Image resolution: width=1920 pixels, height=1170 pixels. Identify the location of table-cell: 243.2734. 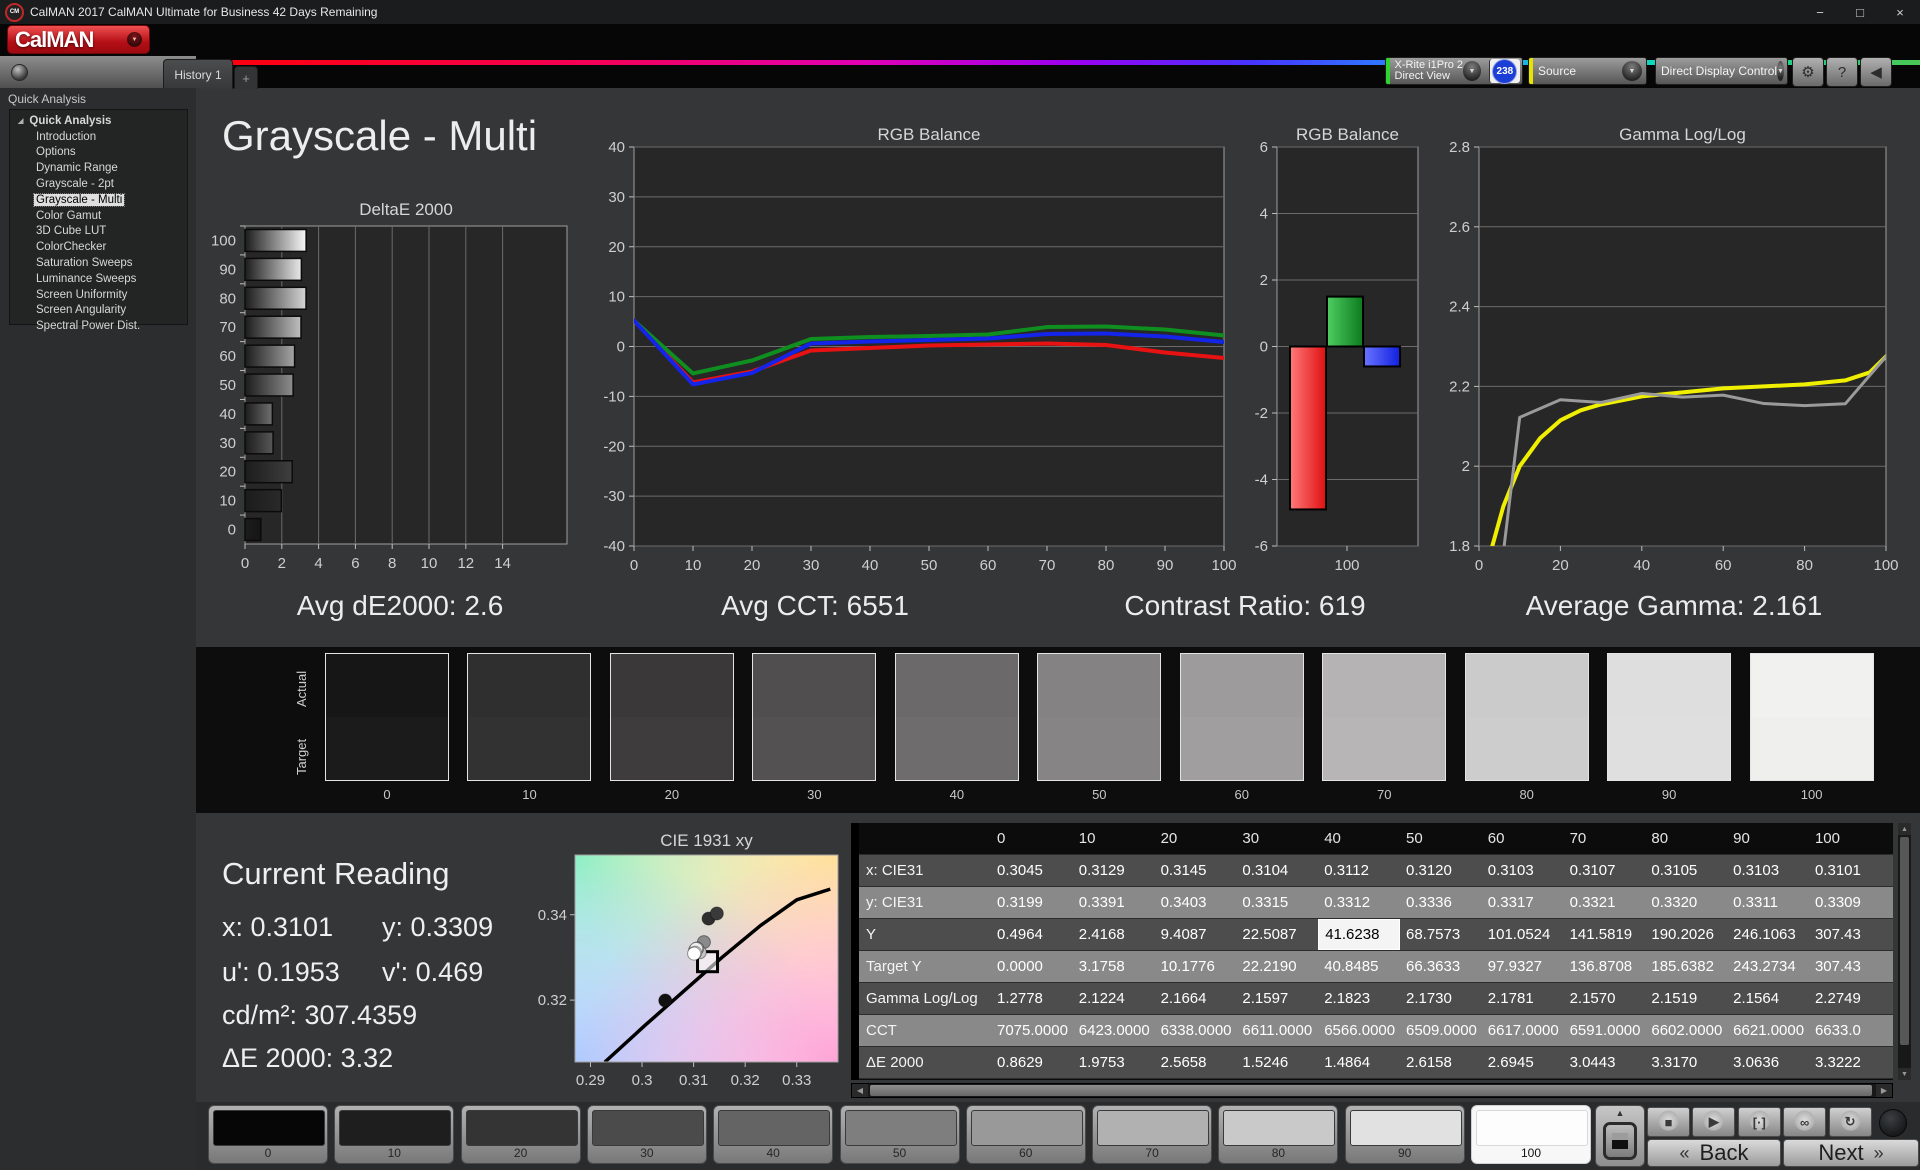
(1768, 966).